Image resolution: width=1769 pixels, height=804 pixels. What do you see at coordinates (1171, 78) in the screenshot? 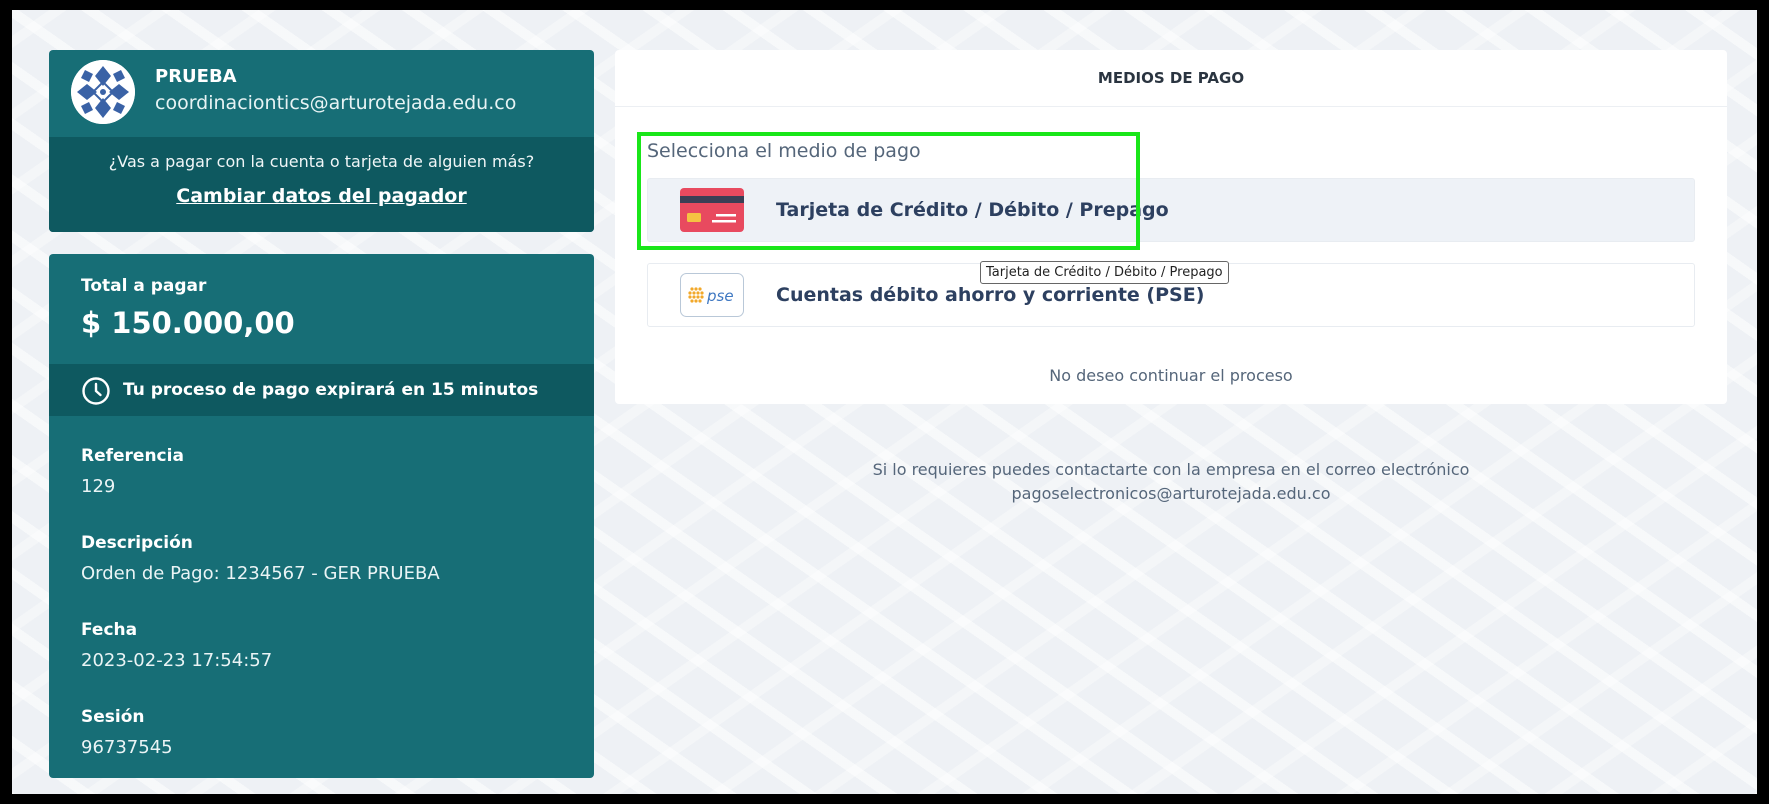
I see `payment-methods-title: MEDIOS DE PAGO` at bounding box center [1171, 78].